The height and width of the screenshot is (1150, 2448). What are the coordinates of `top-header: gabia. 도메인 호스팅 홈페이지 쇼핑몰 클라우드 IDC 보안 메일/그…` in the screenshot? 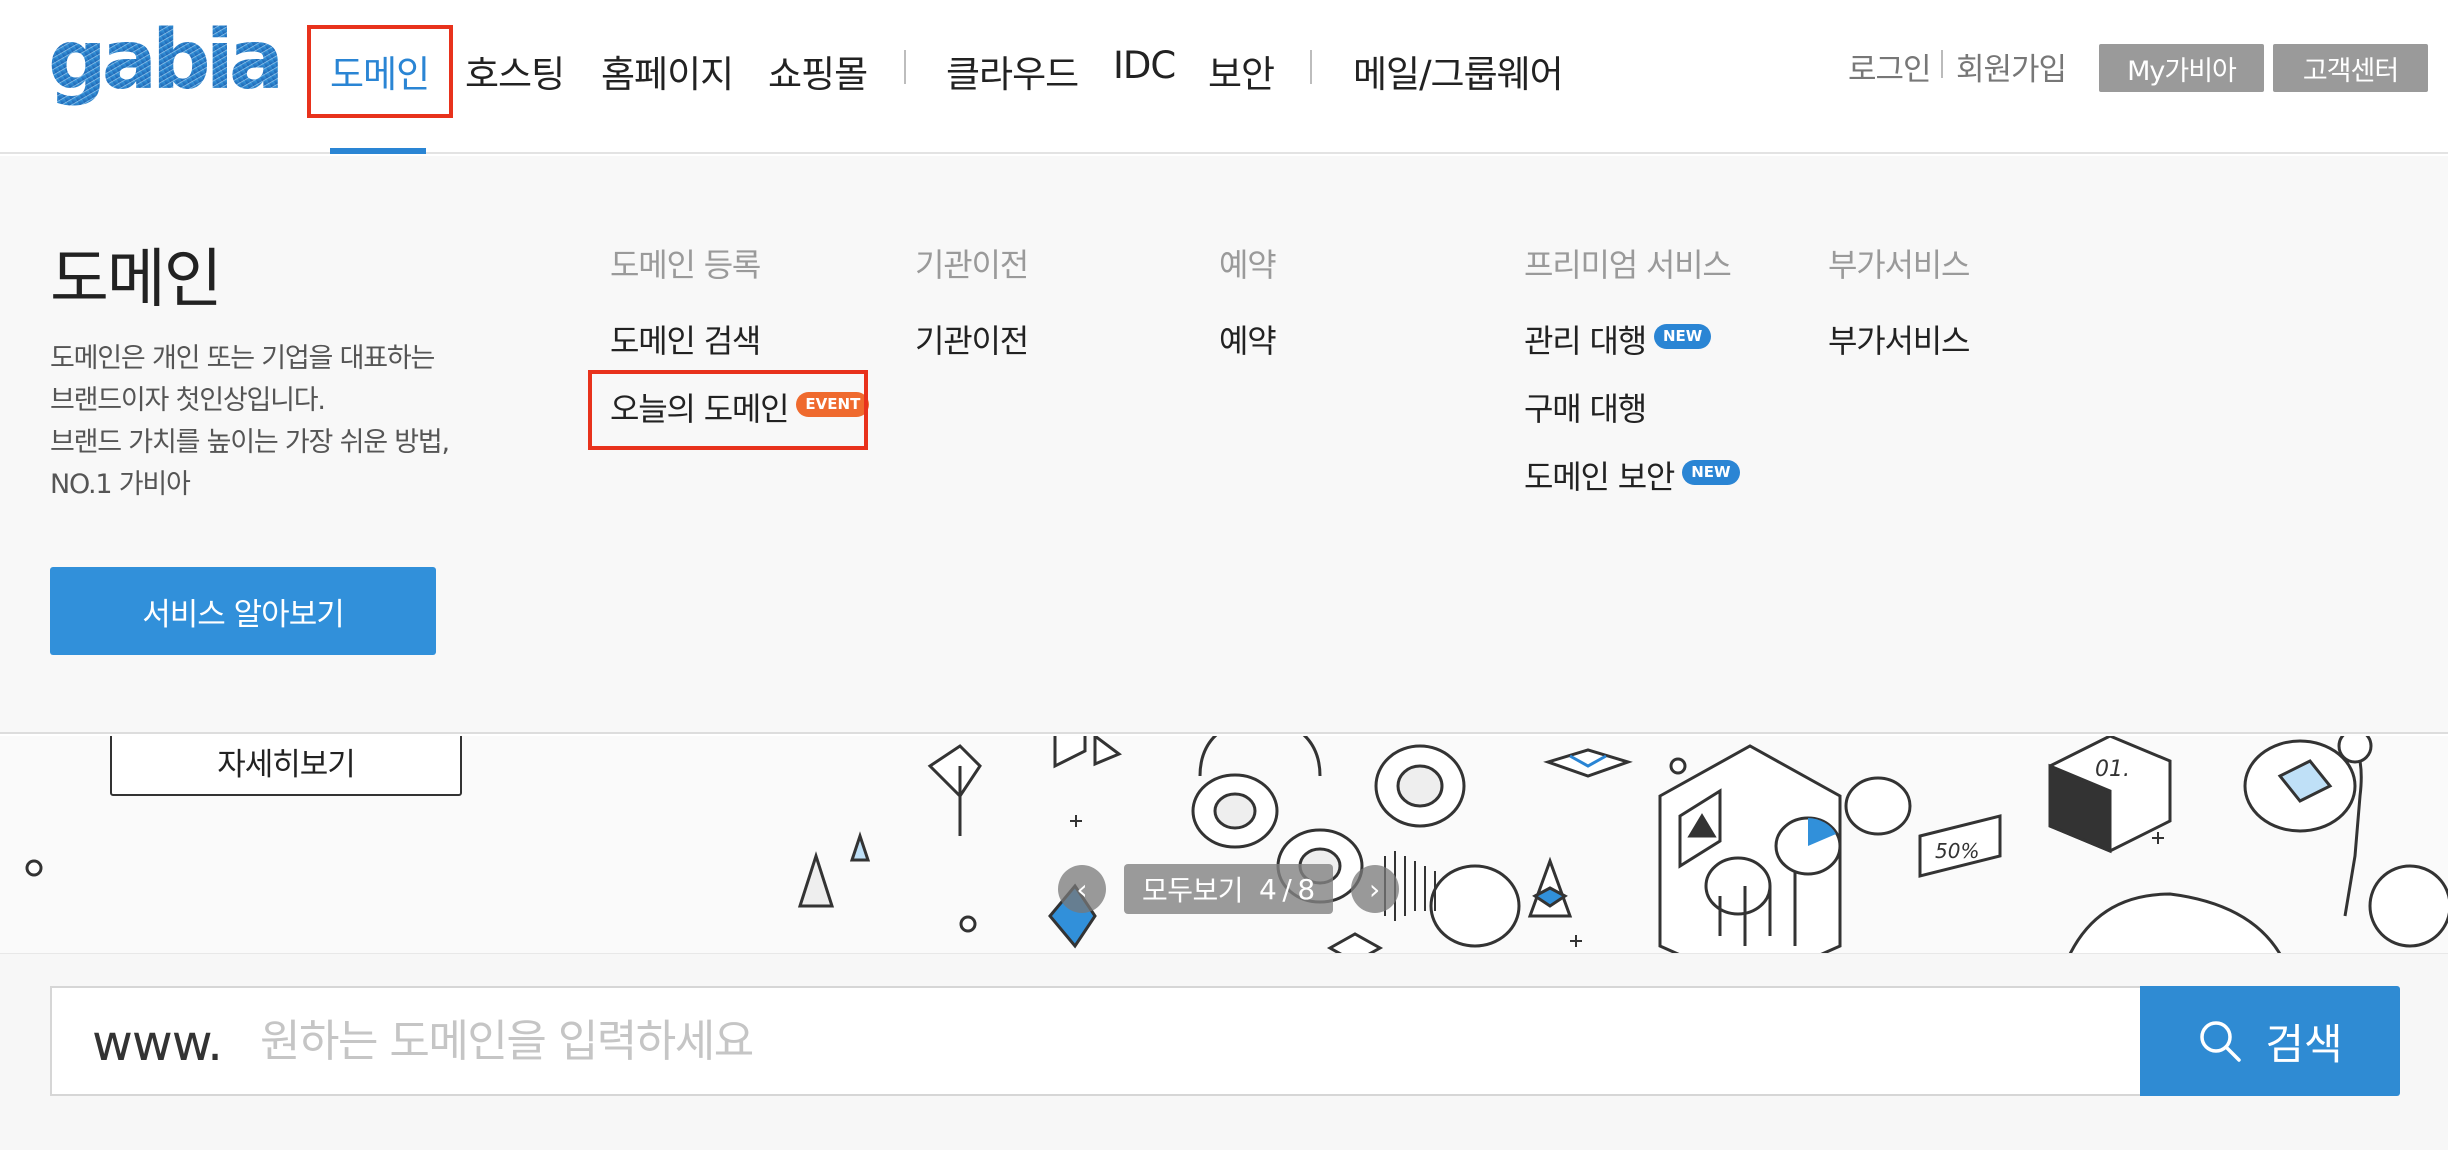 It's located at (1224, 77).